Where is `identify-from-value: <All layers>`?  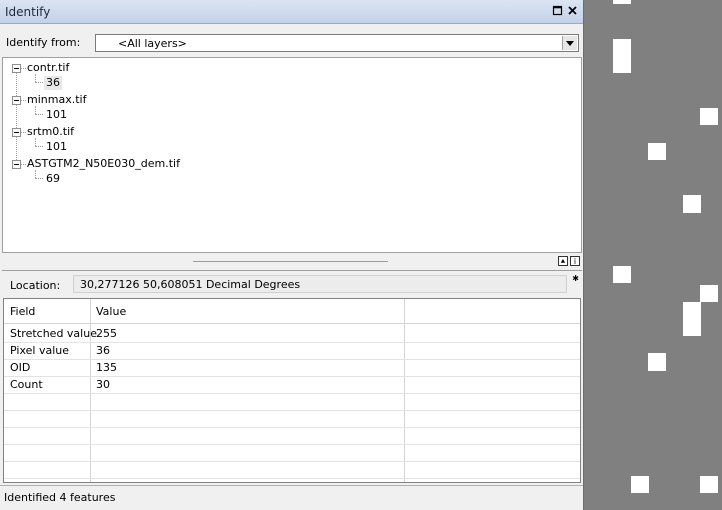 identify-from-value: <All layers> is located at coordinates (152, 43).